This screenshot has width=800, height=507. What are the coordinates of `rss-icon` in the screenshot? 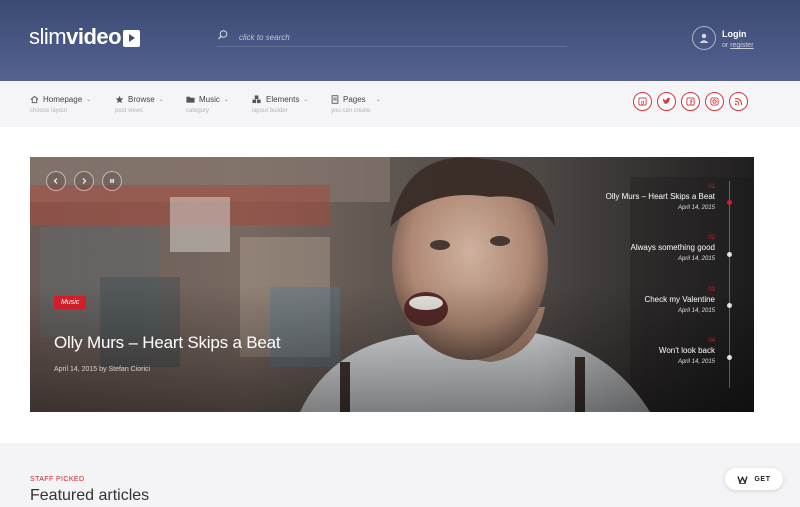 It's located at (738, 101).